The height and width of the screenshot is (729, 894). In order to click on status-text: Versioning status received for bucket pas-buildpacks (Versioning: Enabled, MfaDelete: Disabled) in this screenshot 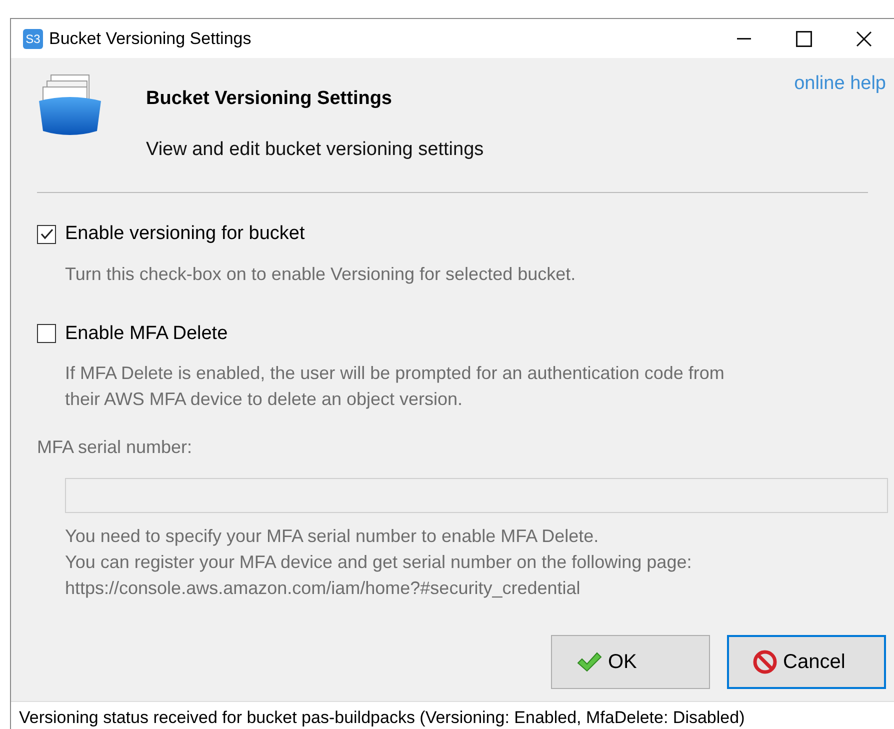, I will do `click(452, 715)`.